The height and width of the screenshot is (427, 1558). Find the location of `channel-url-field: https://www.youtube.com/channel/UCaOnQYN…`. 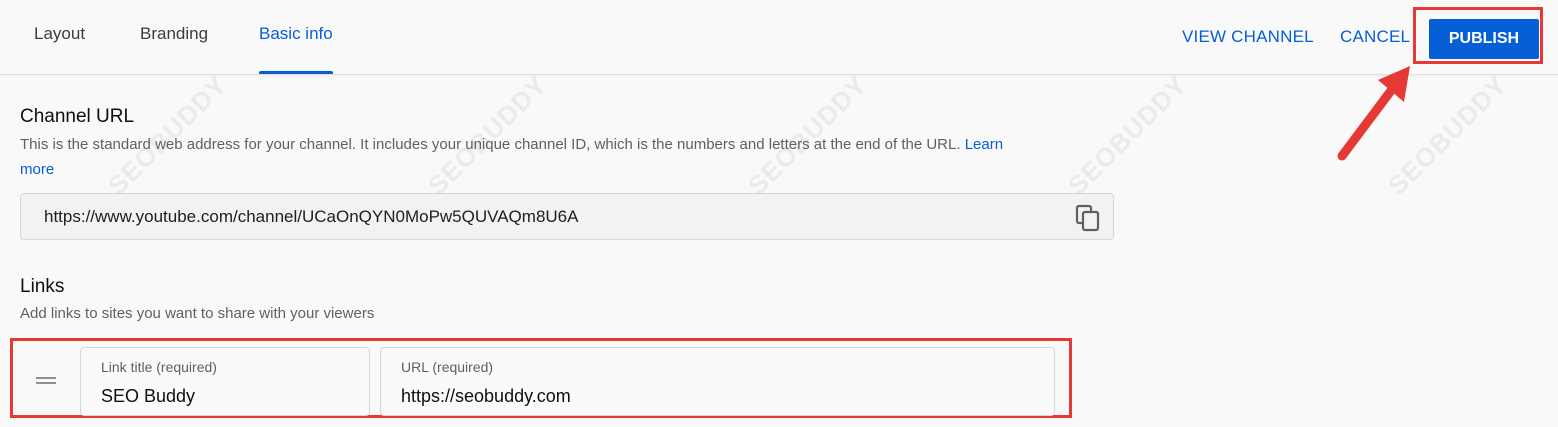

channel-url-field: https://www.youtube.com/channel/UCaOnQYN… is located at coordinates (567, 216).